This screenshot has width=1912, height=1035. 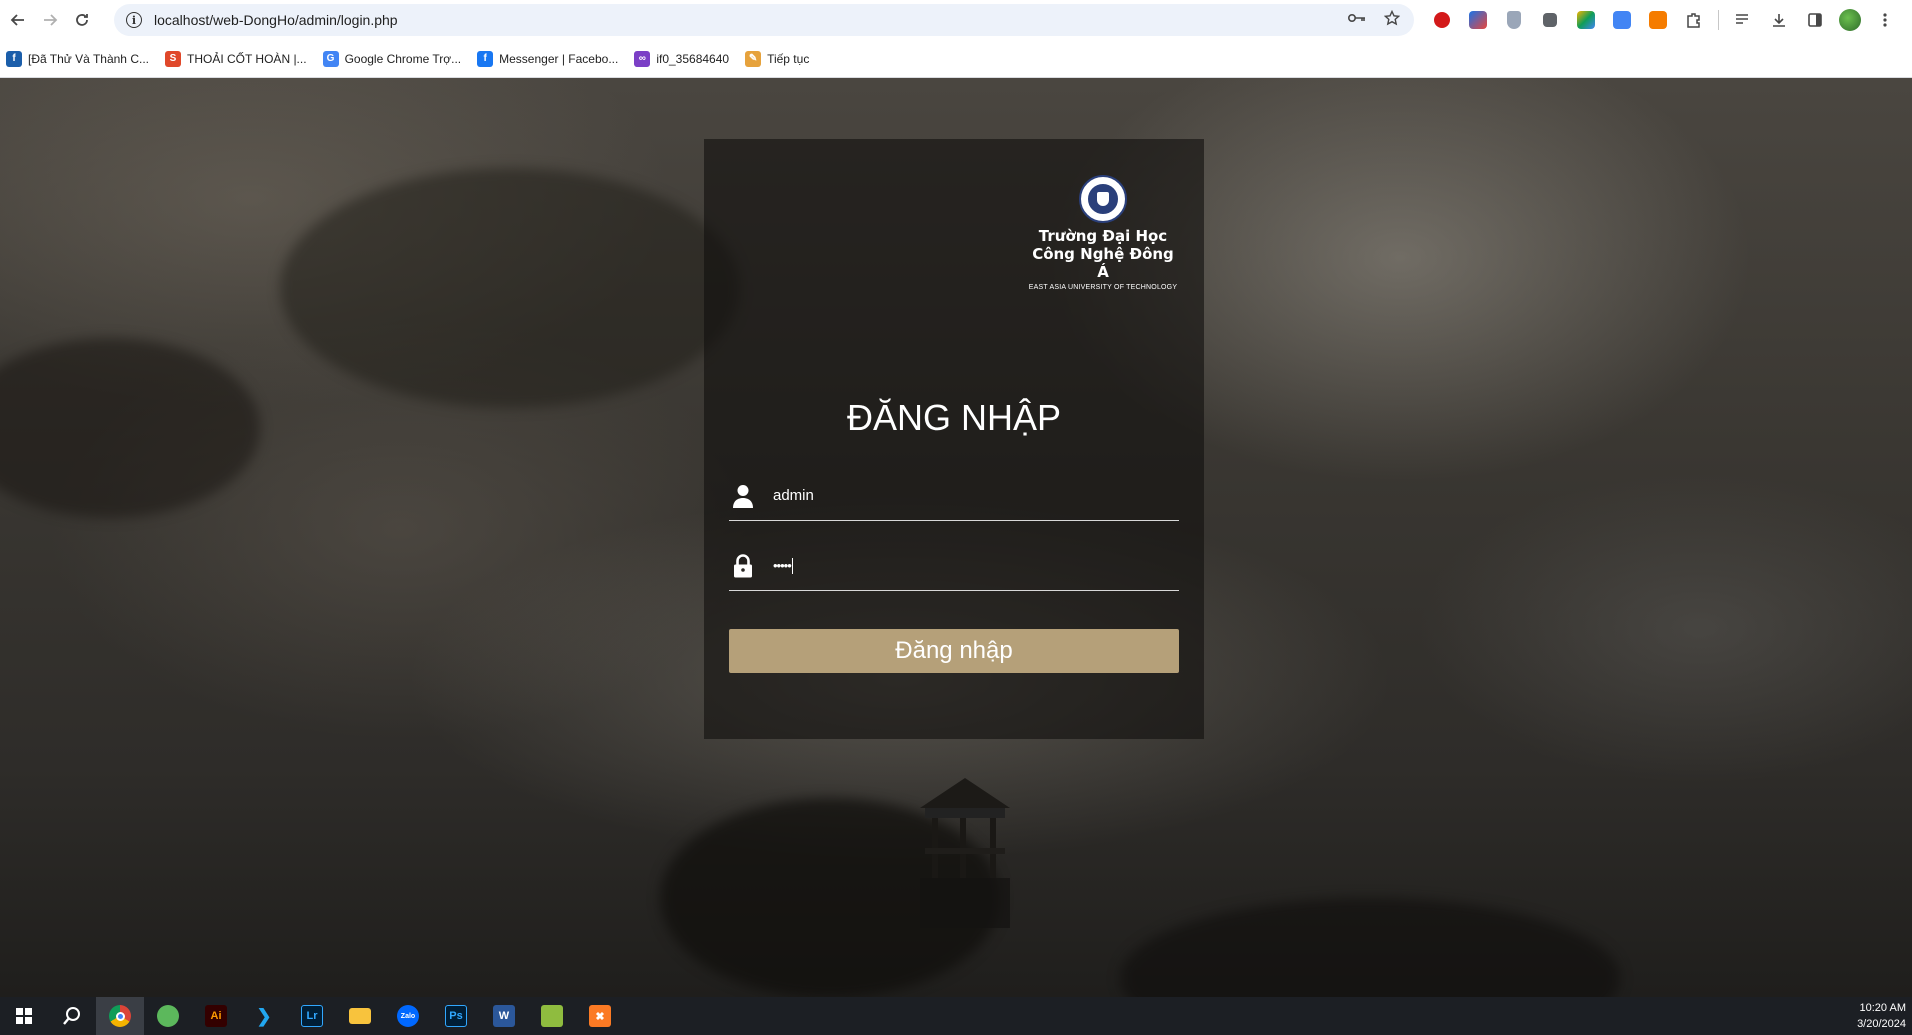 What do you see at coordinates (1885, 20) in the screenshot?
I see `more-menu-icon` at bounding box center [1885, 20].